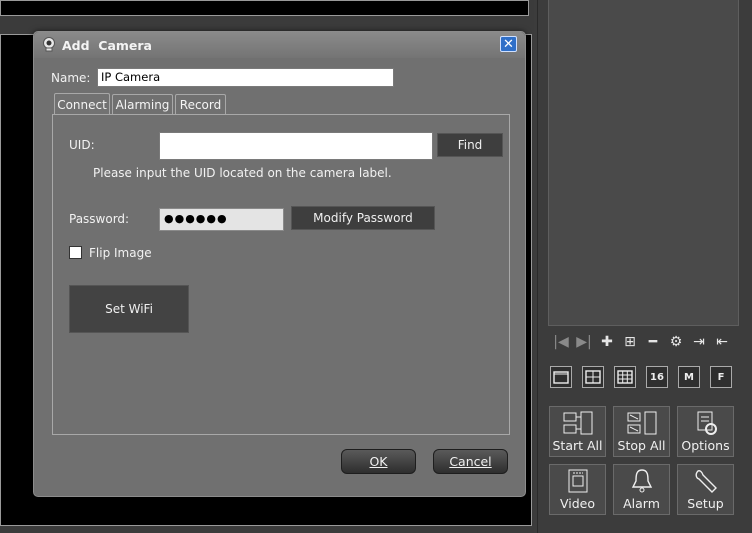 This screenshot has width=752, height=533. I want to click on setup-button: Setup, so click(705, 489).